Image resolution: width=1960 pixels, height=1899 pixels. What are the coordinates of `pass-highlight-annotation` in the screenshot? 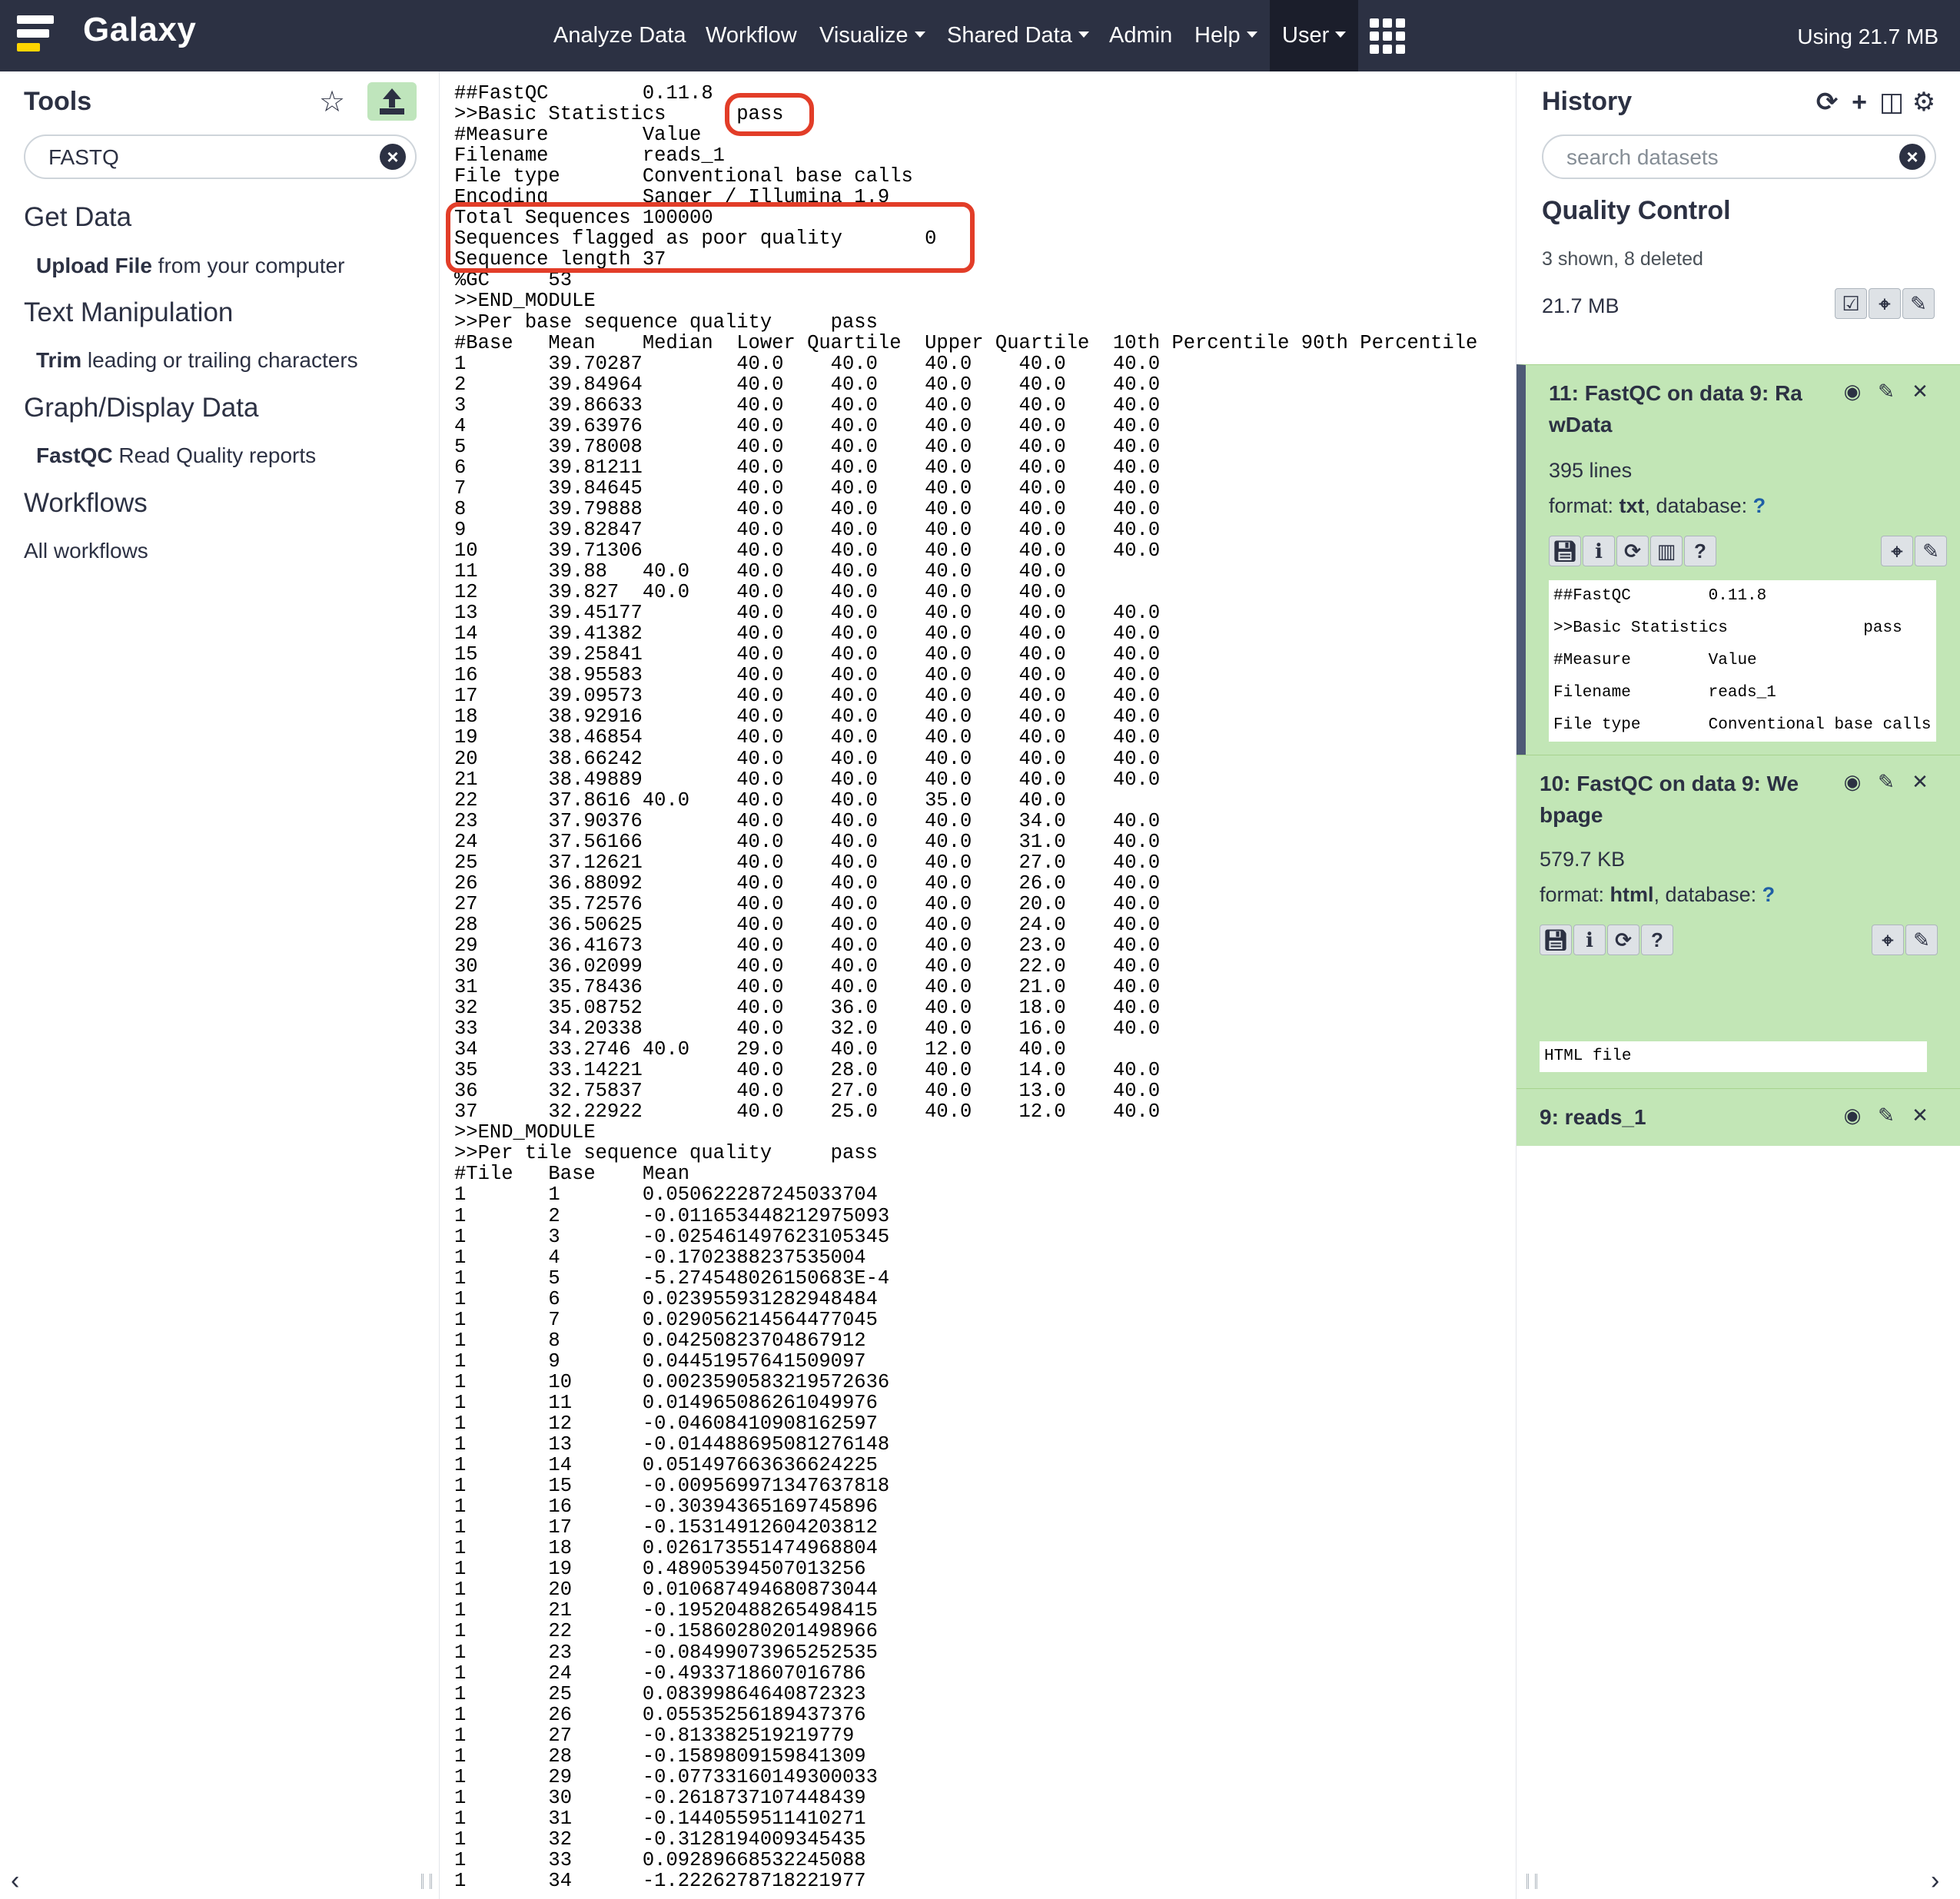 It's located at (769, 115).